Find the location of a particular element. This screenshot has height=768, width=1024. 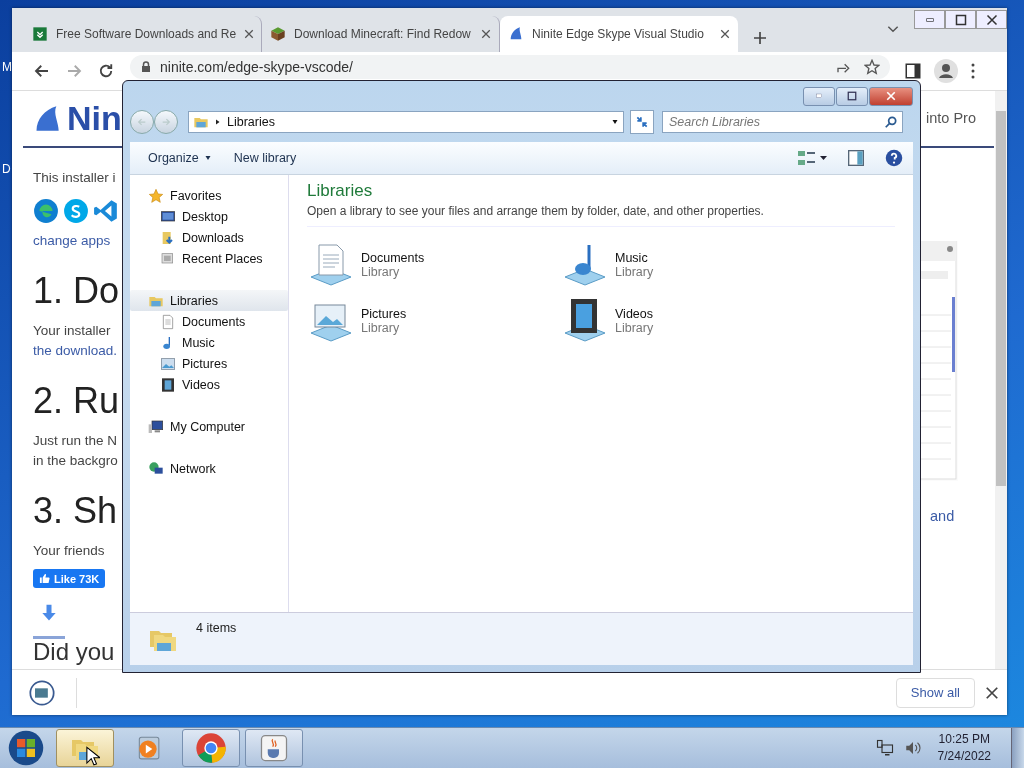

library-name: Pictures is located at coordinates (384, 314).